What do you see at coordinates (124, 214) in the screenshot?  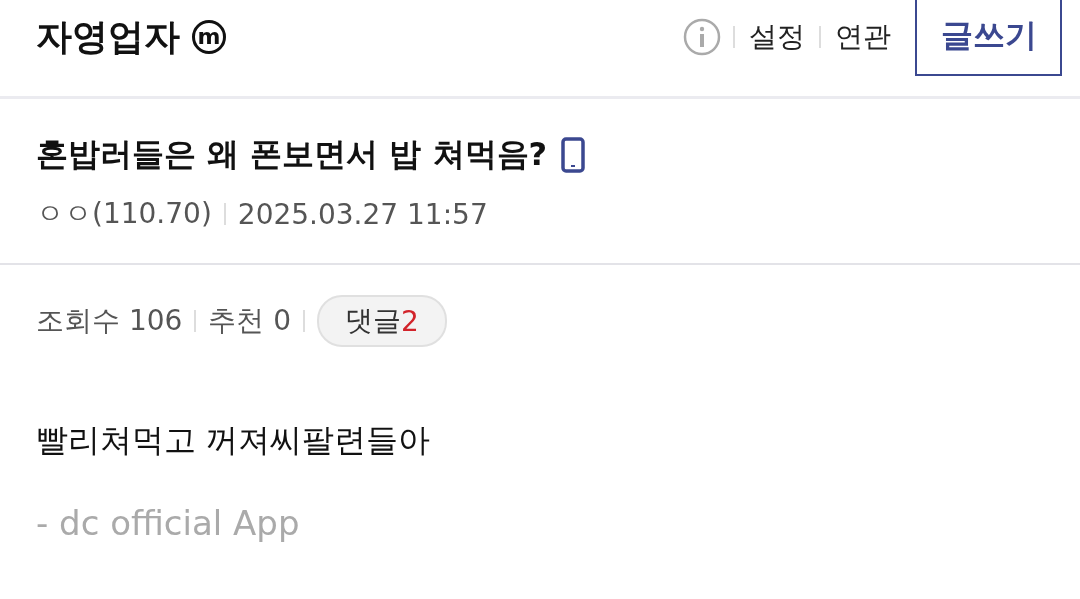 I see `author-name: ㅇㅇ(110.70)` at bounding box center [124, 214].